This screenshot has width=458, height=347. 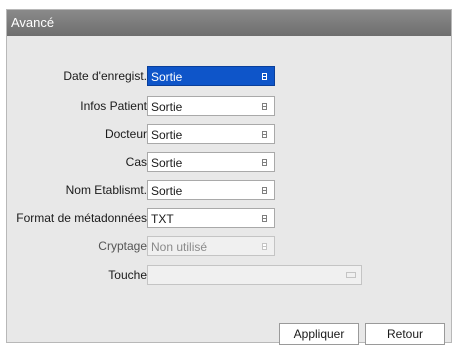 I want to click on row-format-metadonnees: Format de métadonnées TXT, so click(x=230, y=218).